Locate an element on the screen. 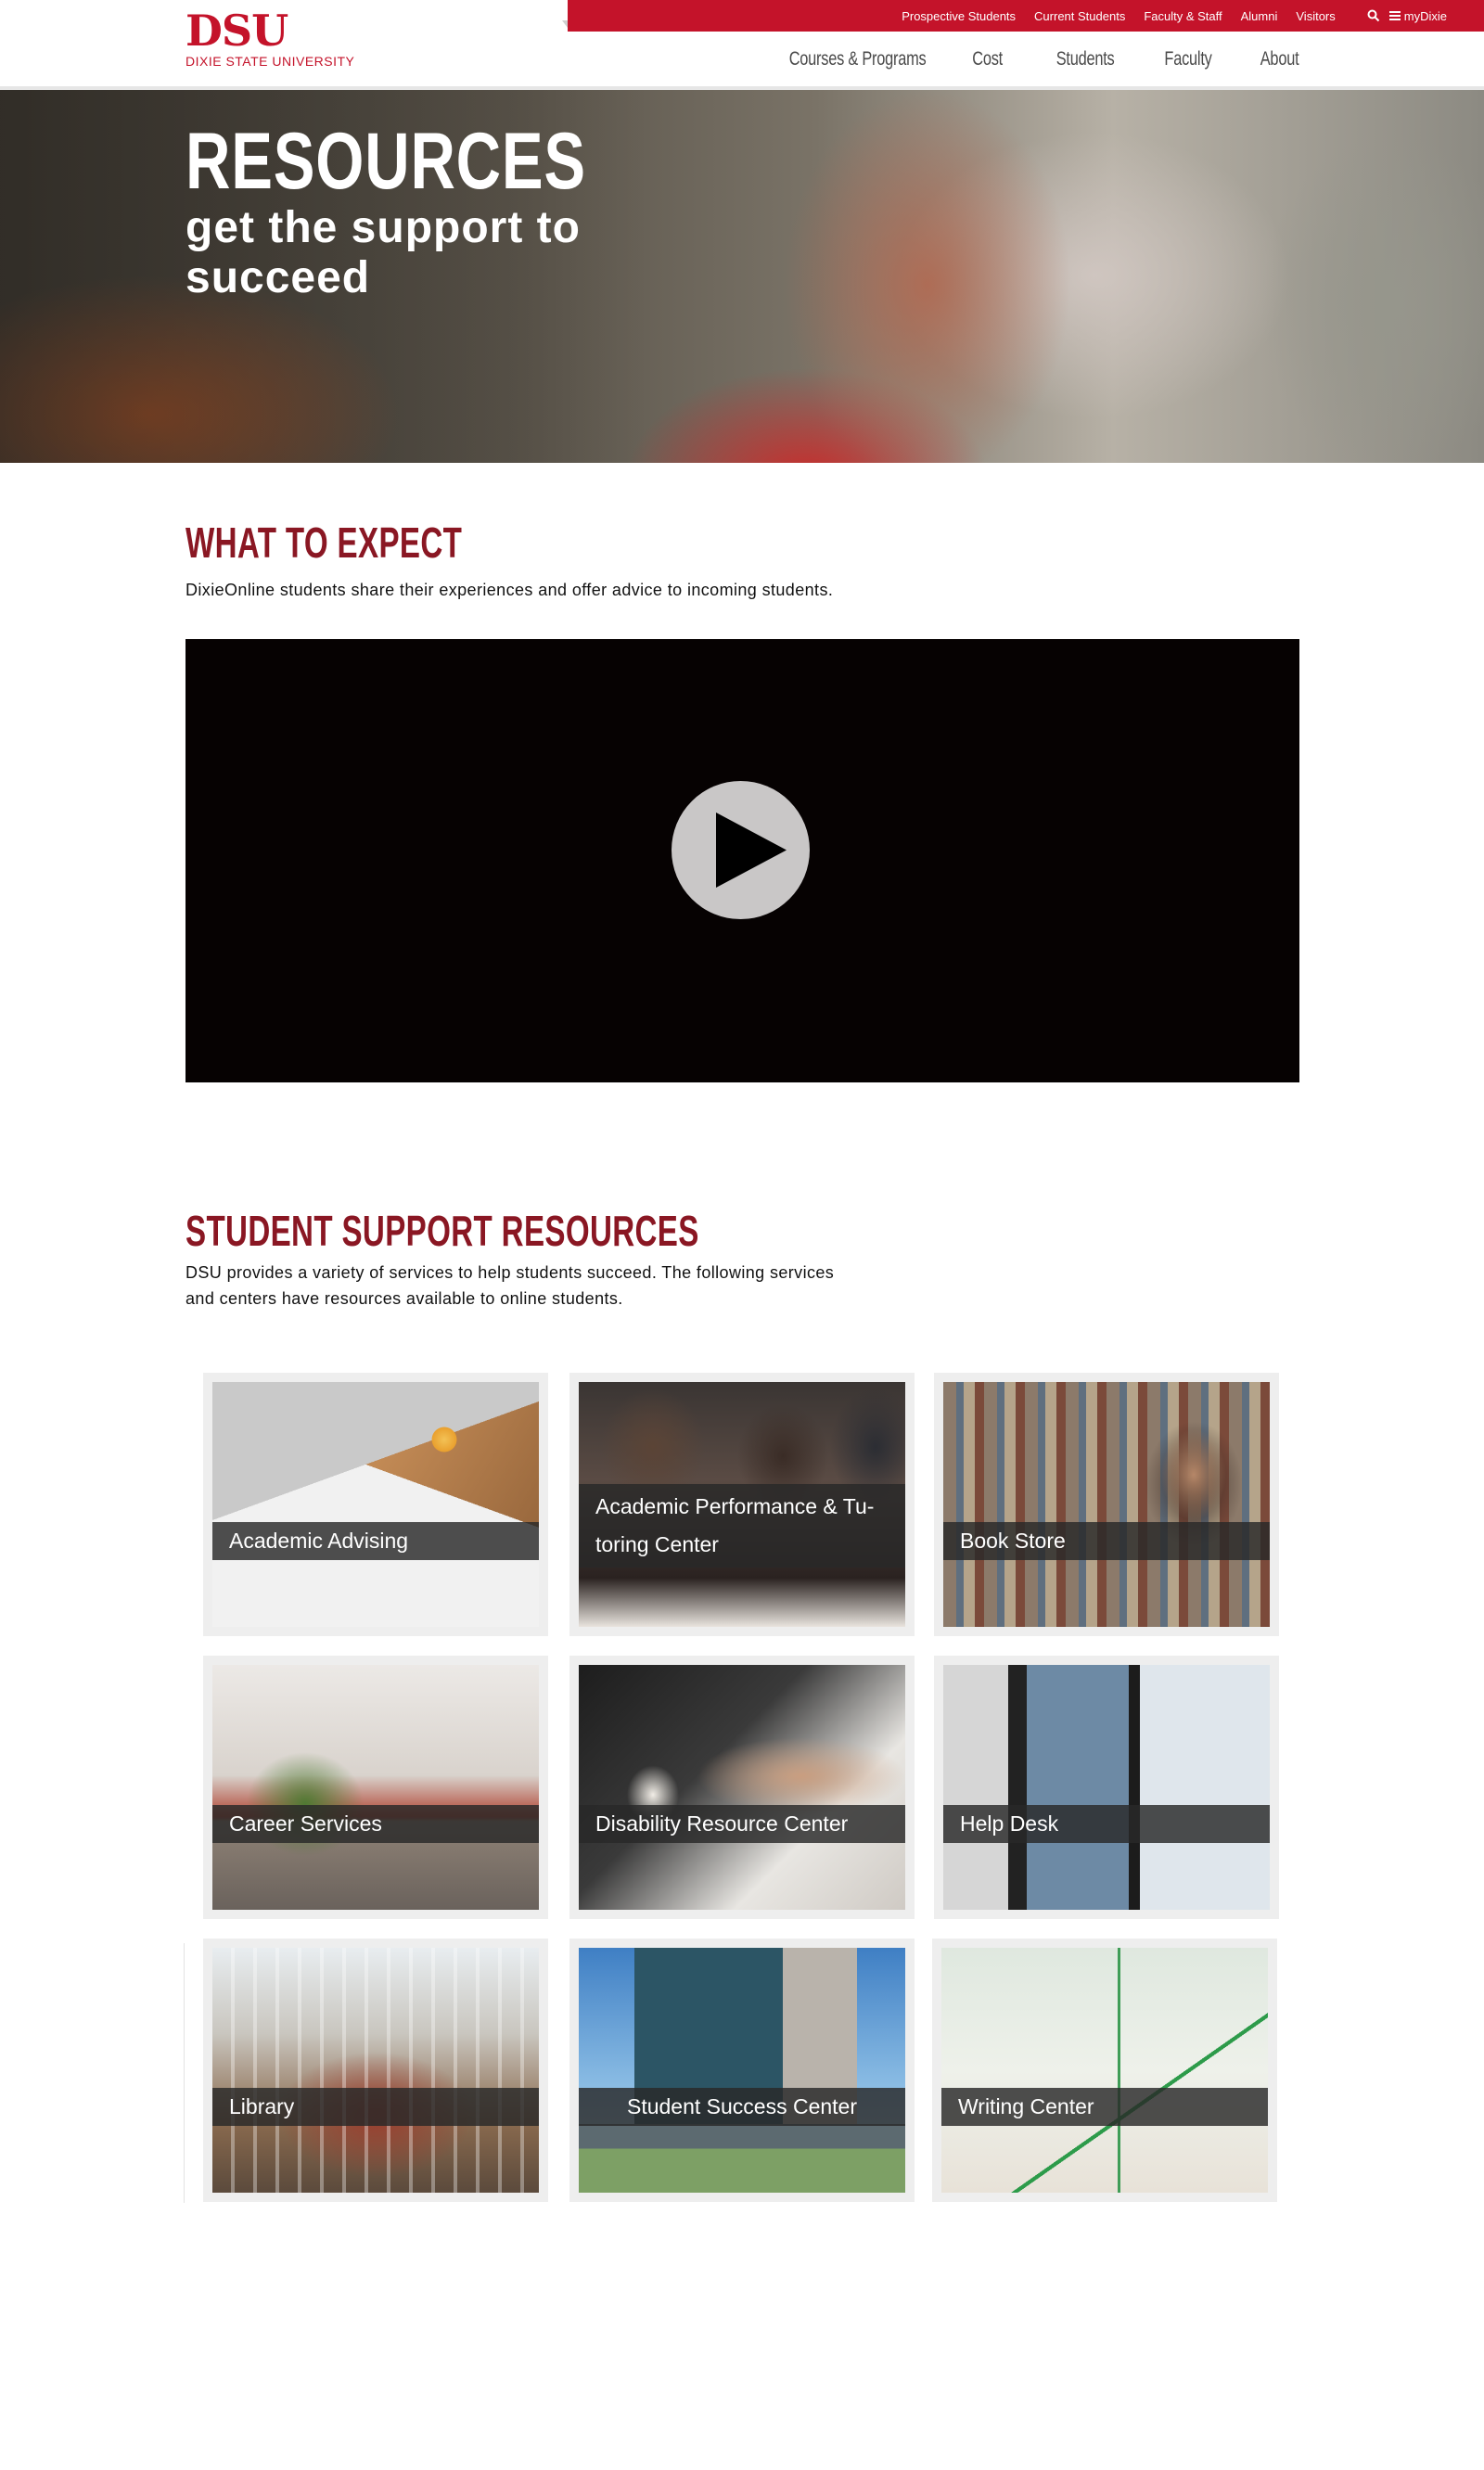 The height and width of the screenshot is (2470, 1484). book-store-image is located at coordinates (1106, 1504).